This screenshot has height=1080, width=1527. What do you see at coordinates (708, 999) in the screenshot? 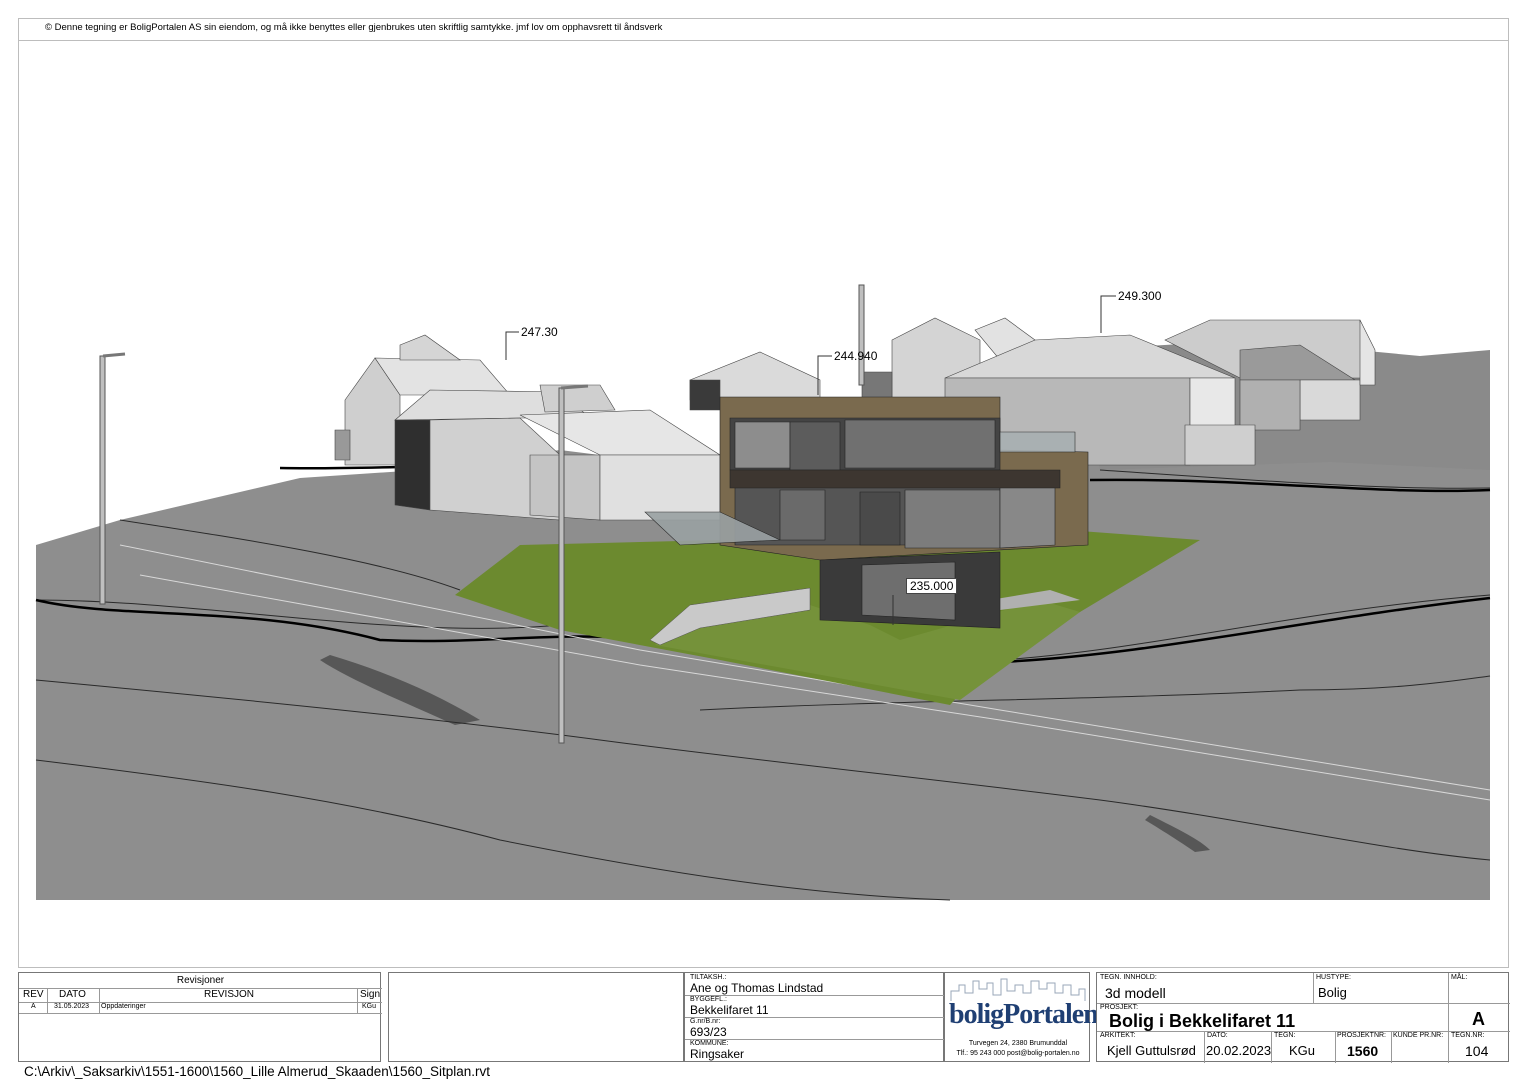
I see `byggefelt-label: BYGGEFL.:` at bounding box center [708, 999].